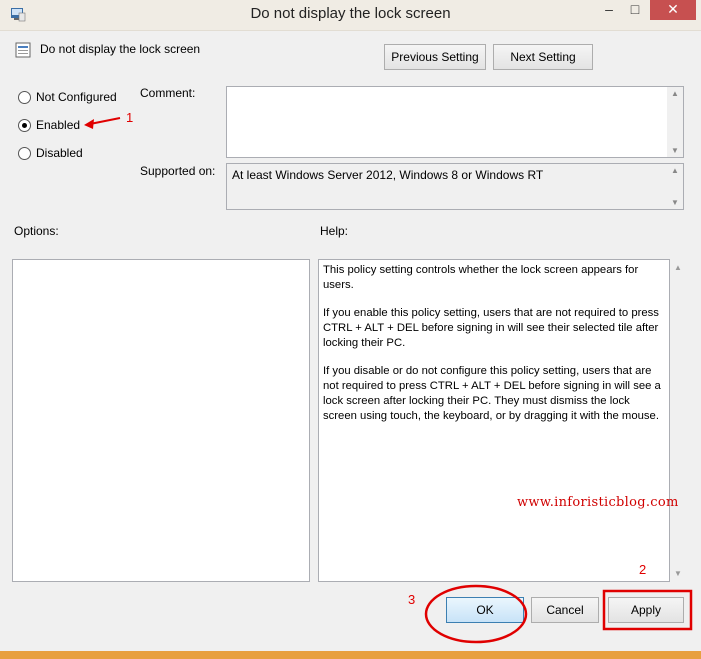 The height and width of the screenshot is (659, 701). I want to click on annotation-step-1: 1, so click(130, 117).